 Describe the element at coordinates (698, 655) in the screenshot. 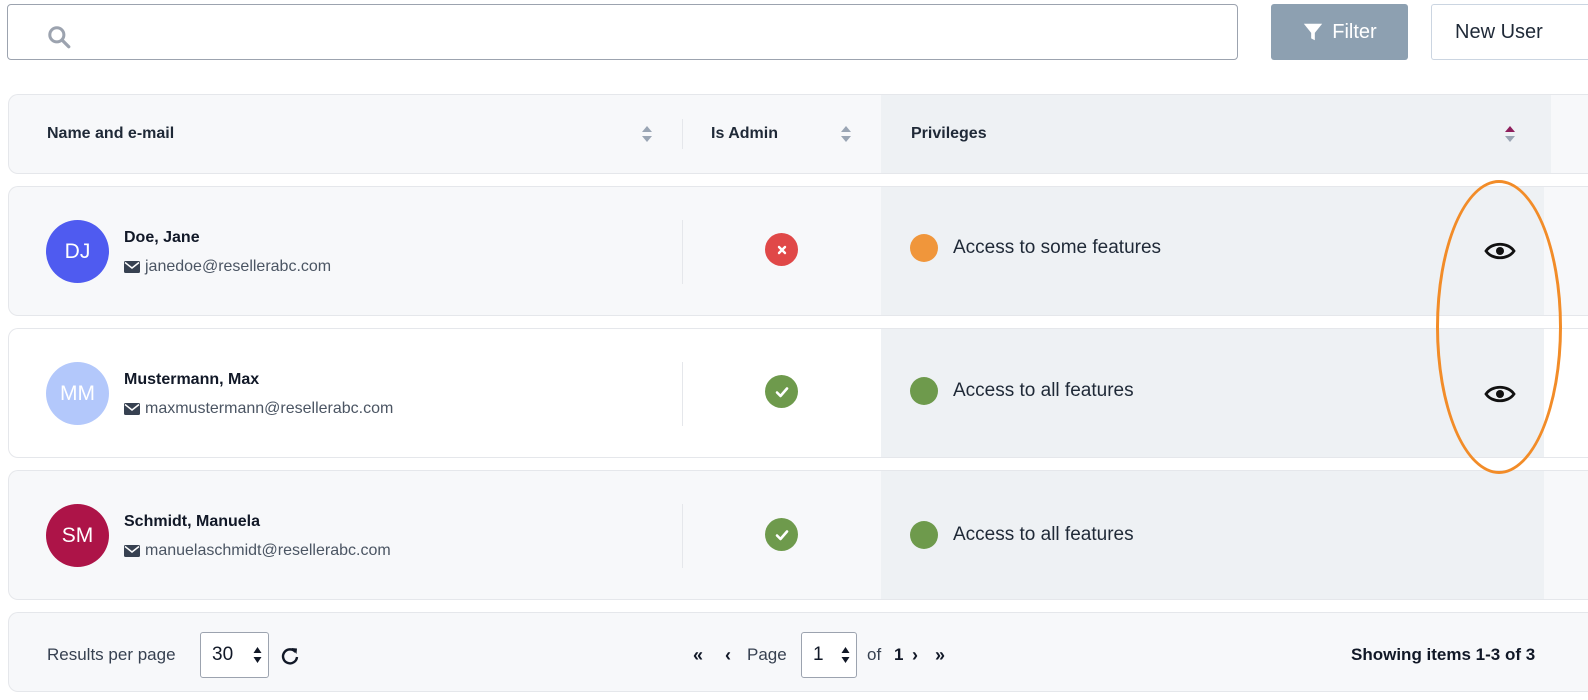

I see `first-page-icon: «` at that location.